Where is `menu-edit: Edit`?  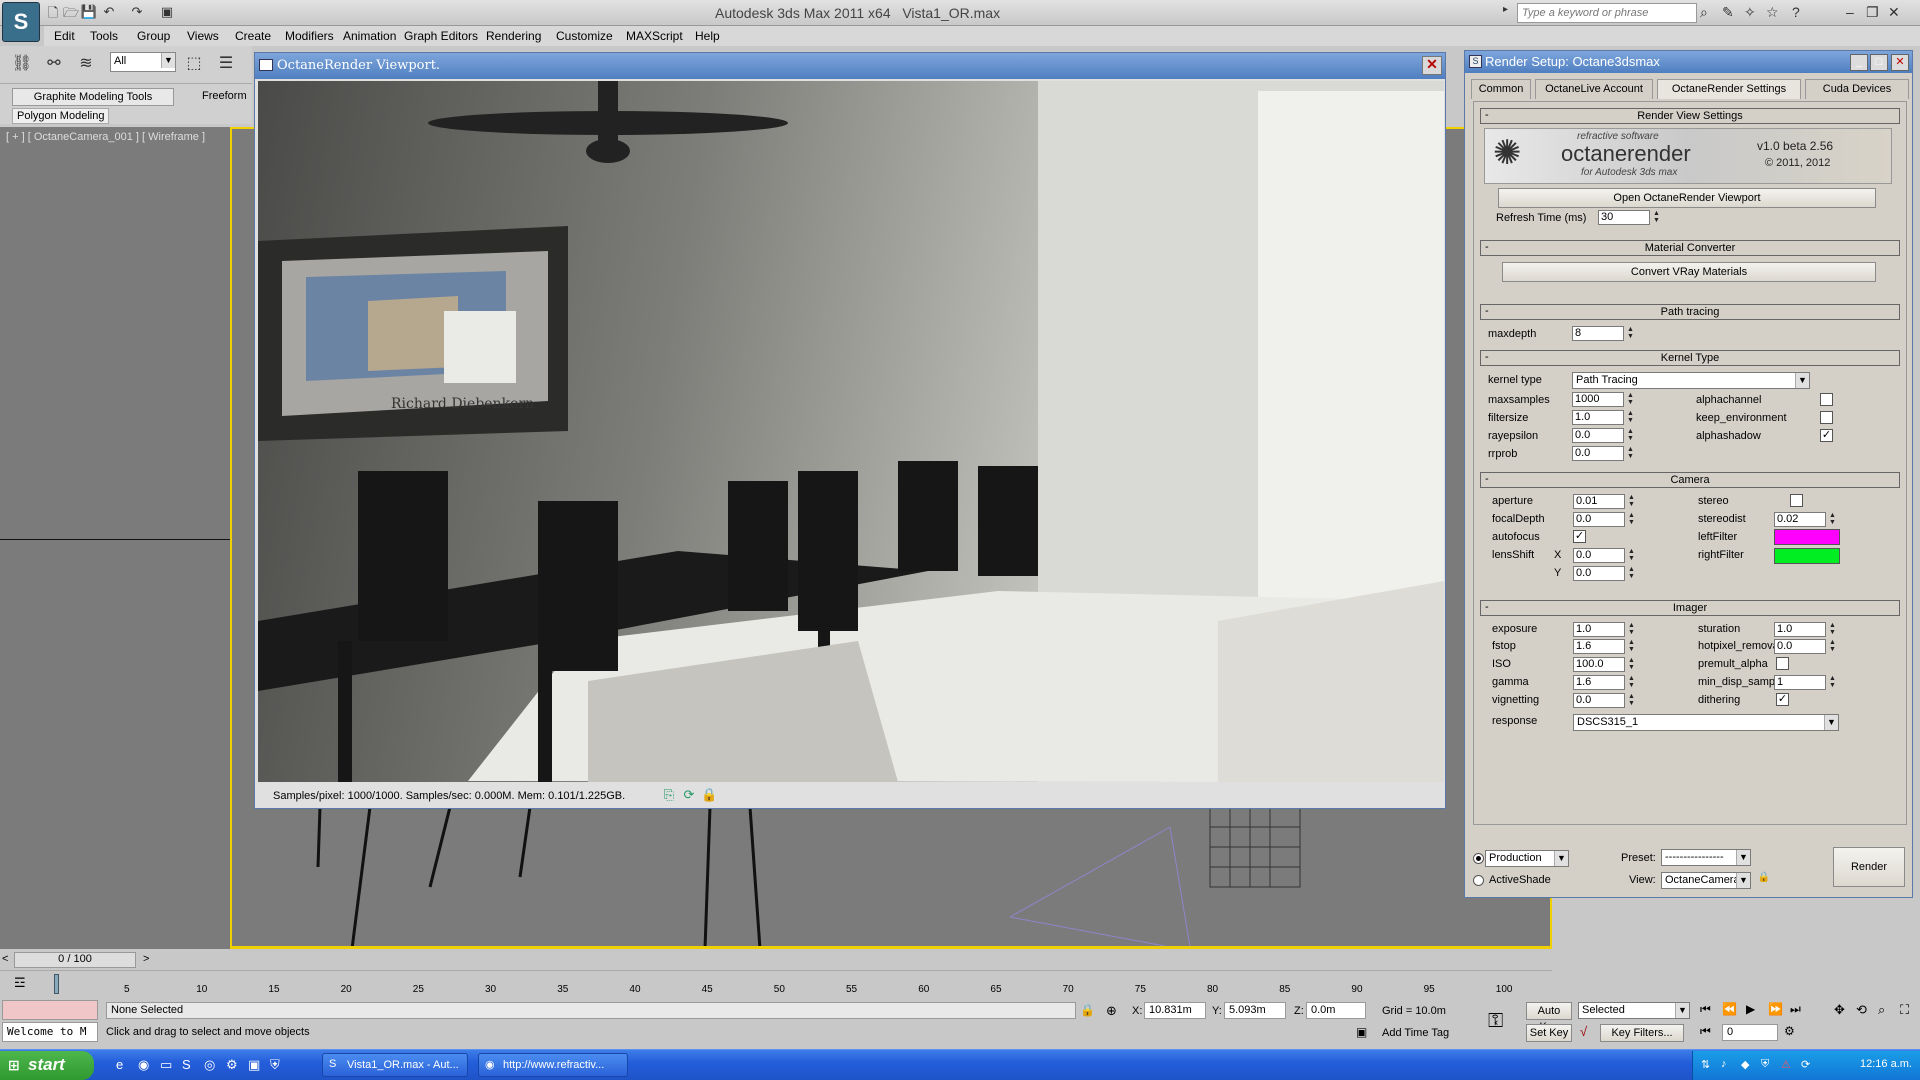
menu-edit: Edit is located at coordinates (64, 36).